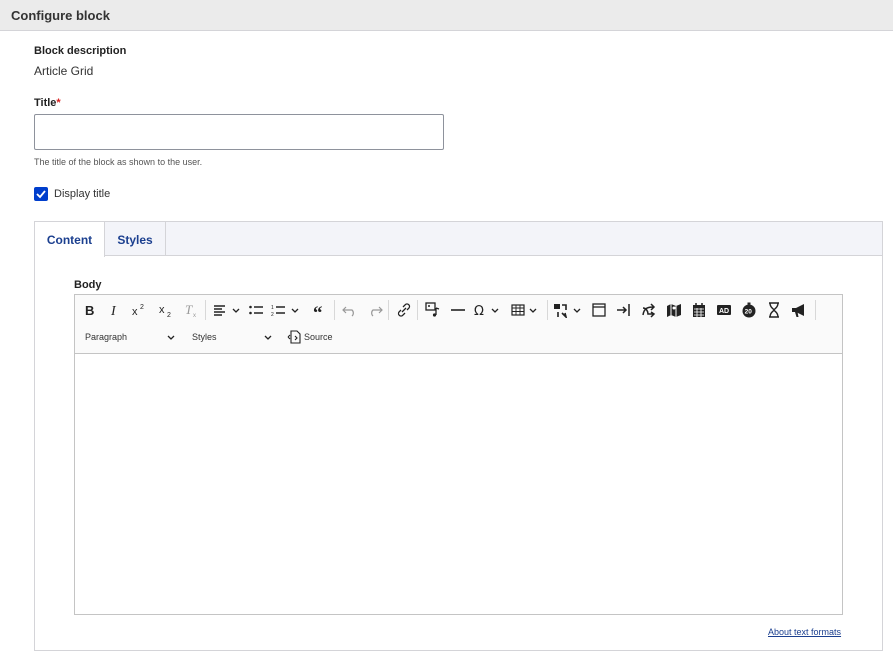 Image resolution: width=893 pixels, height=651 pixels. What do you see at coordinates (139, 310) in the screenshot?
I see `superscript-icon: x2` at bounding box center [139, 310].